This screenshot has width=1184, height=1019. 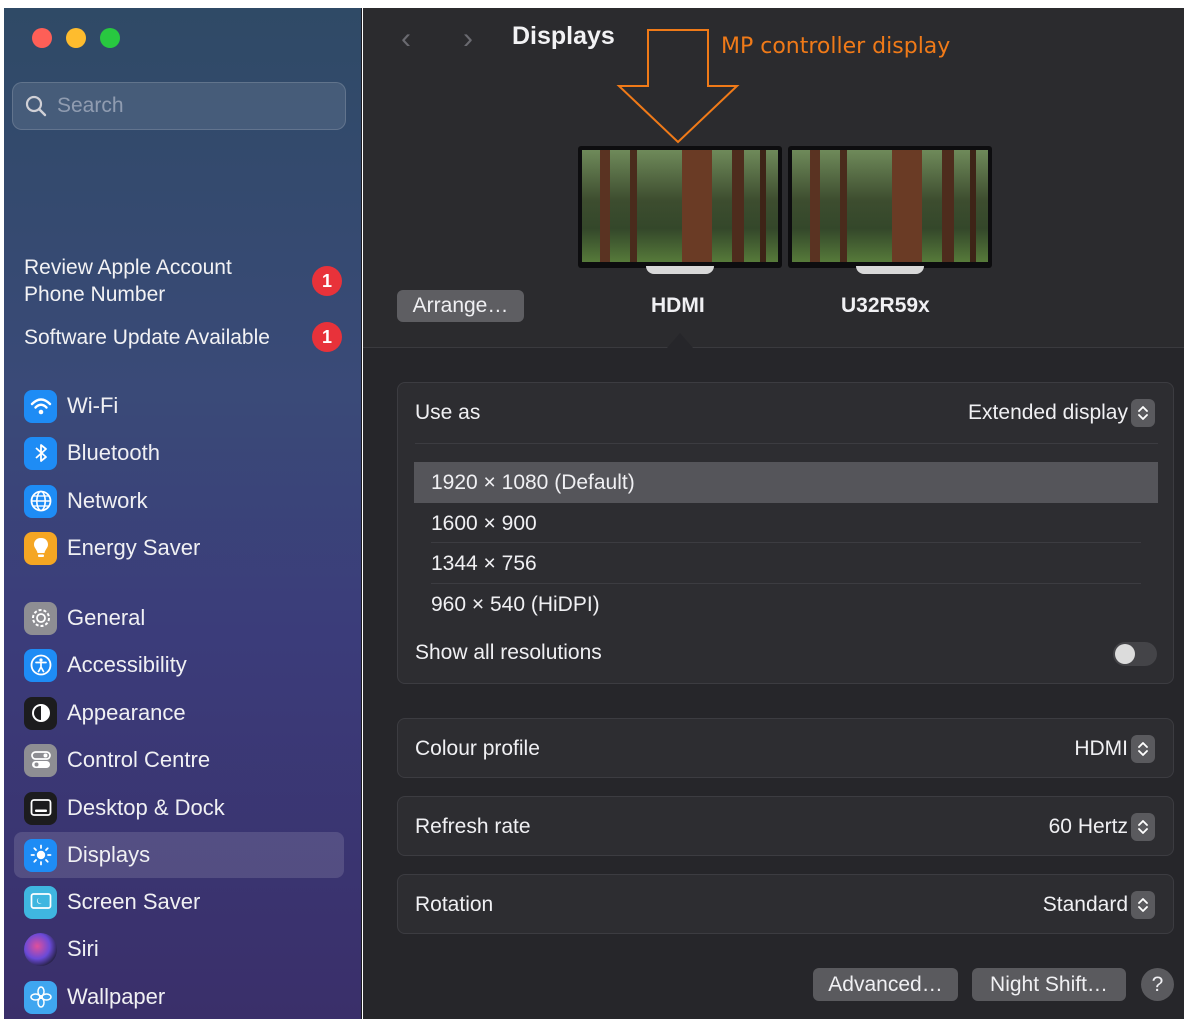 What do you see at coordinates (680, 340) in the screenshot?
I see `selected-display-caret` at bounding box center [680, 340].